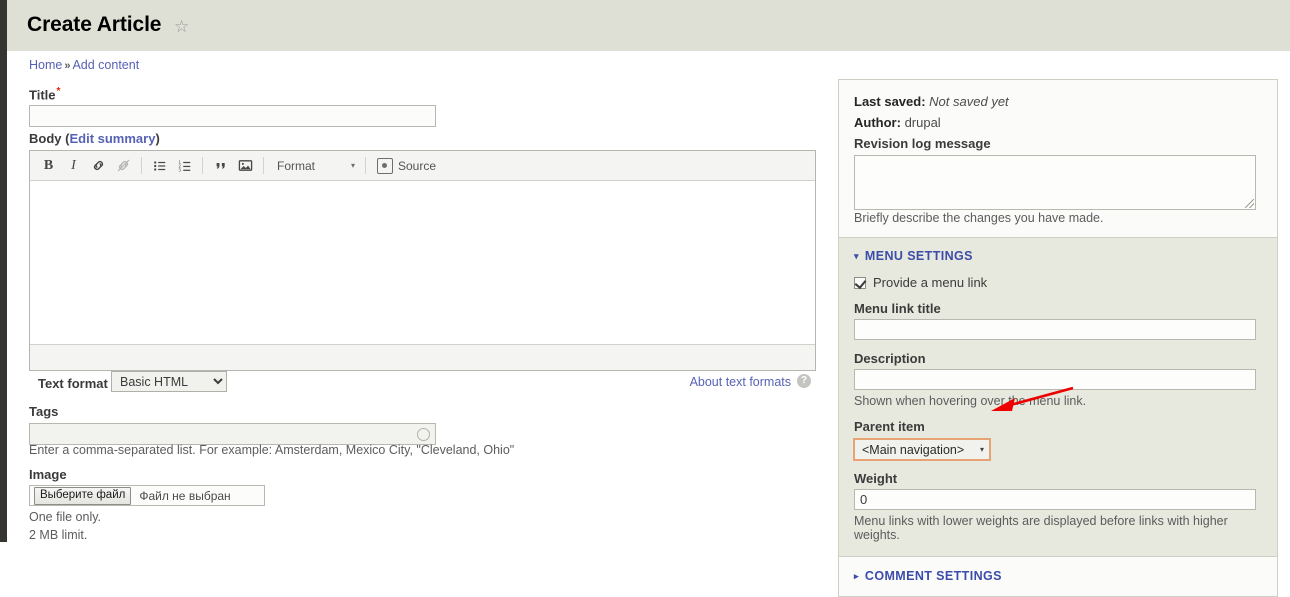 The width and height of the screenshot is (1290, 597). What do you see at coordinates (913, 449) in the screenshot?
I see `parent-item-selected-value: <Main navigation>` at bounding box center [913, 449].